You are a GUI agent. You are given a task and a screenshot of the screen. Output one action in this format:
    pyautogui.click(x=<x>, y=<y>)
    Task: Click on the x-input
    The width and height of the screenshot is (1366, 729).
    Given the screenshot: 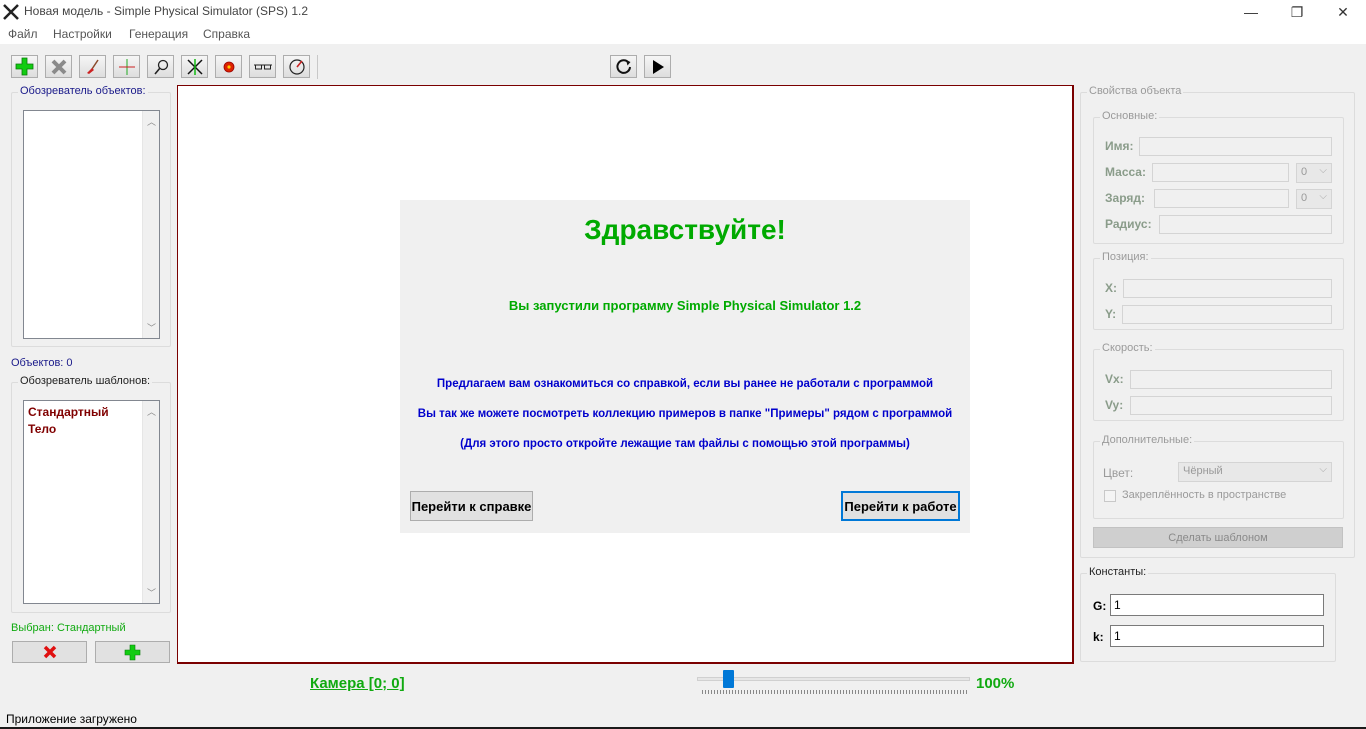 What is the action you would take?
    pyautogui.click(x=1227, y=288)
    